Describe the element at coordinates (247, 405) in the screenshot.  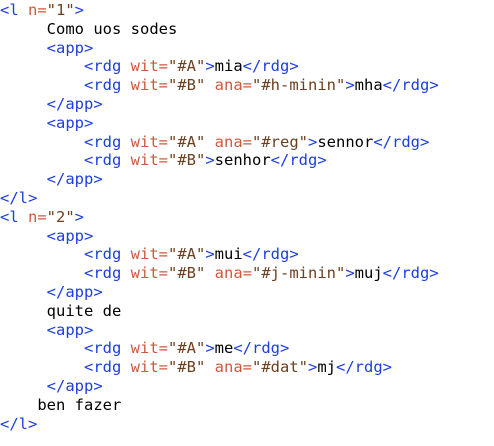
I see `code-line: ben fazer` at that location.